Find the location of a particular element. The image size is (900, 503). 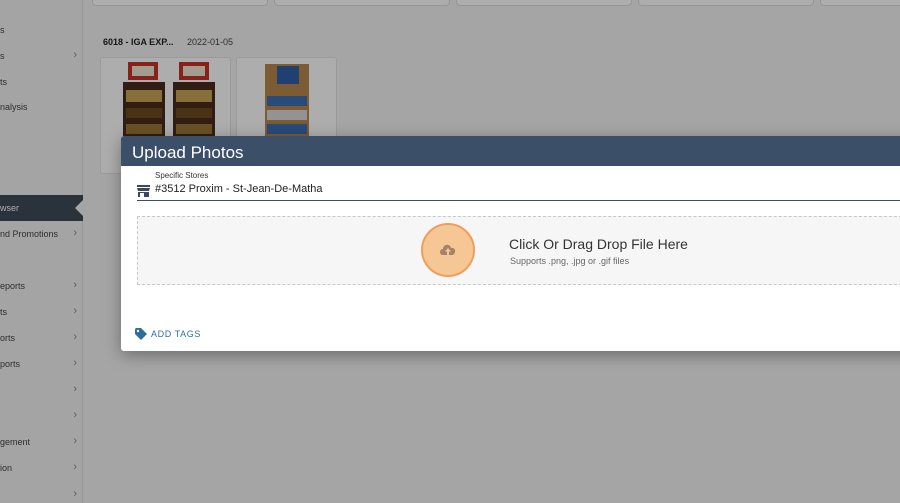

add-tags-label: ADD TAGS is located at coordinates (176, 334).